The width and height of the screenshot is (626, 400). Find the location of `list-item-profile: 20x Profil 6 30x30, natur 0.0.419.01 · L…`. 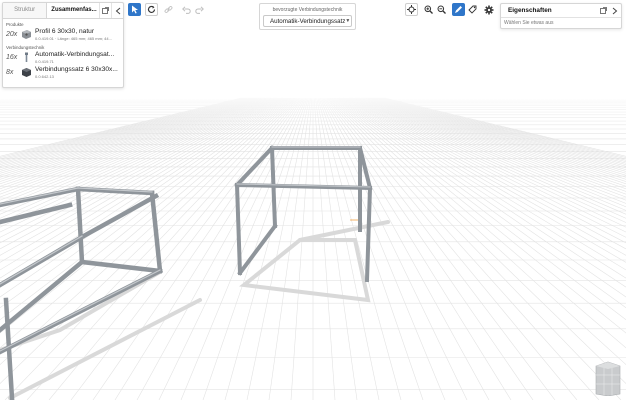

list-item-profile: 20x Profil 6 30x30, natur 0.0.419.01 · L… is located at coordinates (63, 34).